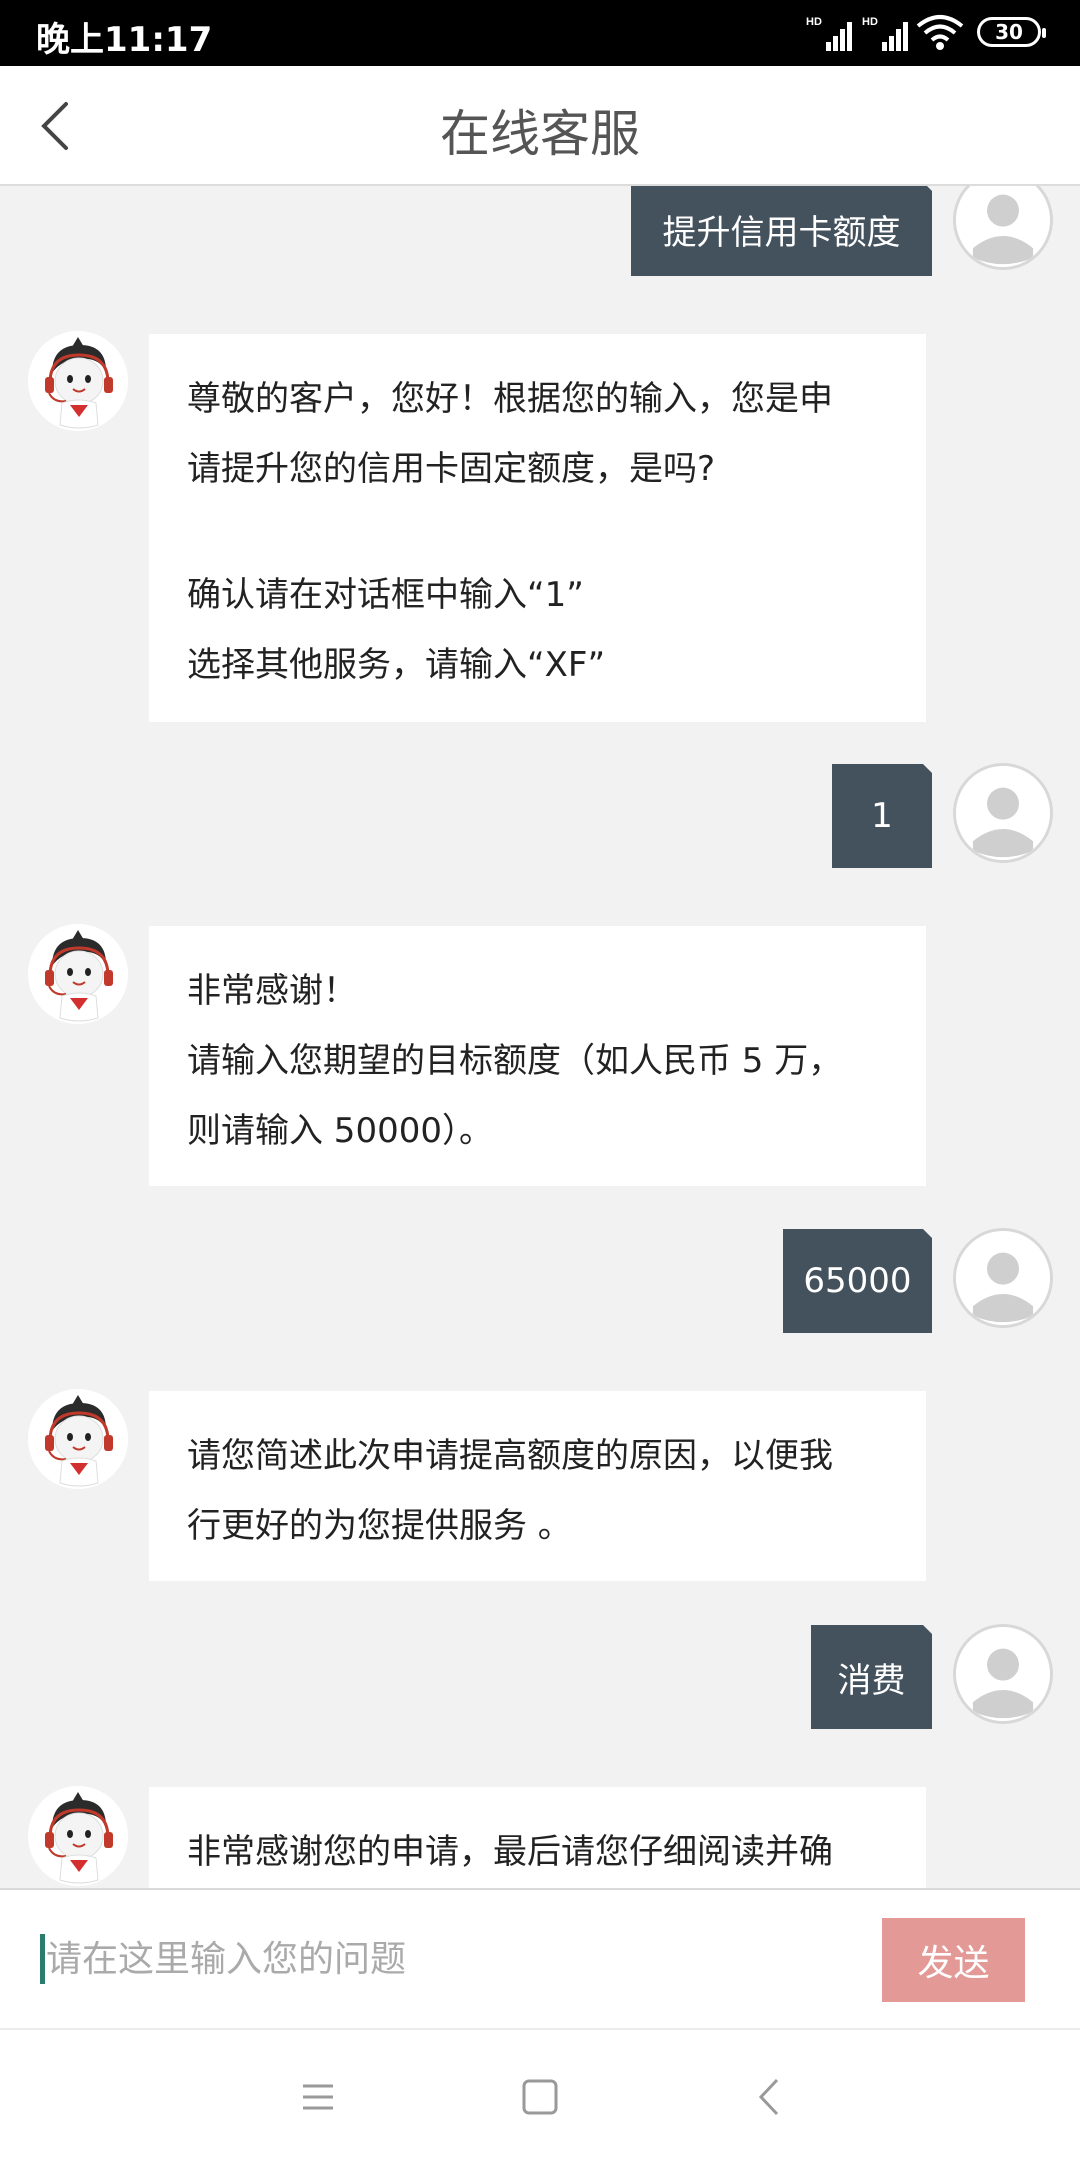 Image resolution: width=1080 pixels, height=2160 pixels. I want to click on back-chevron-icon, so click(770, 2097).